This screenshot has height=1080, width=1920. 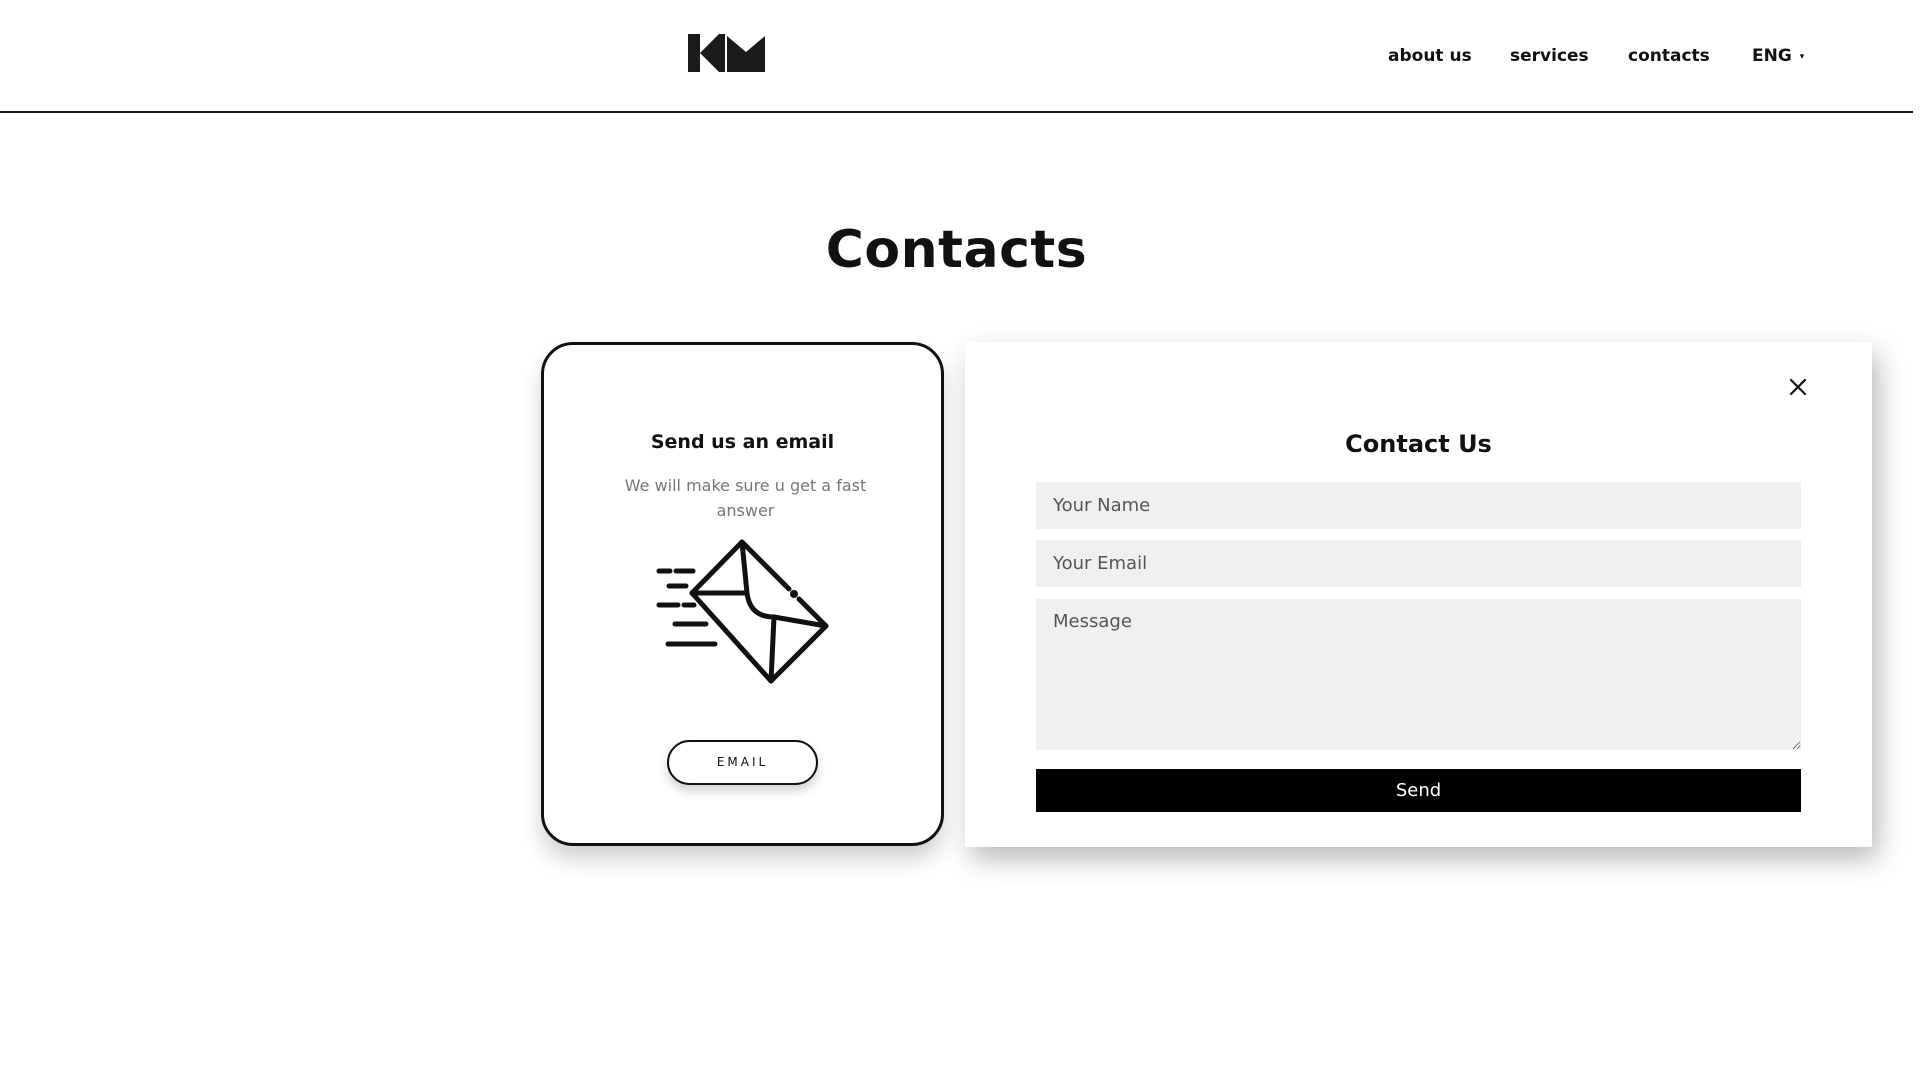 What do you see at coordinates (1418, 563) in the screenshot?
I see `email-field` at bounding box center [1418, 563].